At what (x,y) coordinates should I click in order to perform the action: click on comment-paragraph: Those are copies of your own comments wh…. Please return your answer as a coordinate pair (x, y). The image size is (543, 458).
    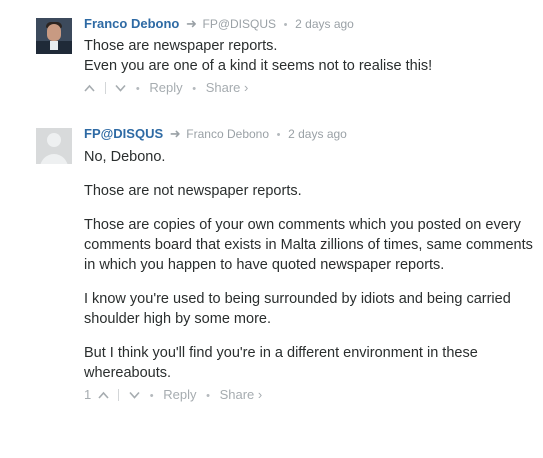
    Looking at the image, I should click on (308, 245).